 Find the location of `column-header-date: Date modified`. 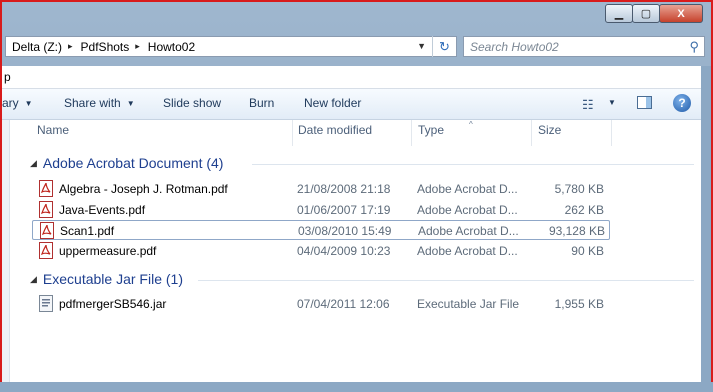

column-header-date: Date modified is located at coordinates (335, 130).